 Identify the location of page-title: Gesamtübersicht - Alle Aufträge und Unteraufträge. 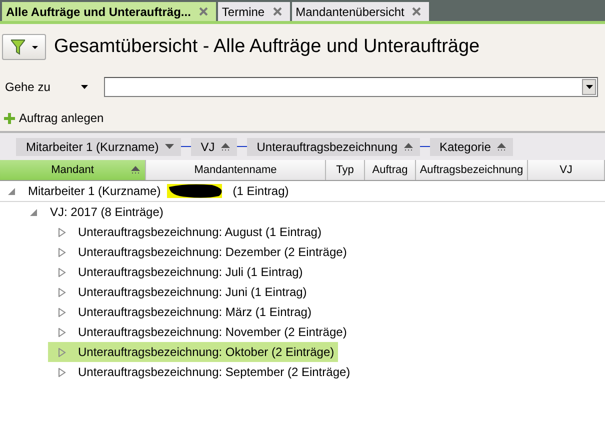
(267, 47).